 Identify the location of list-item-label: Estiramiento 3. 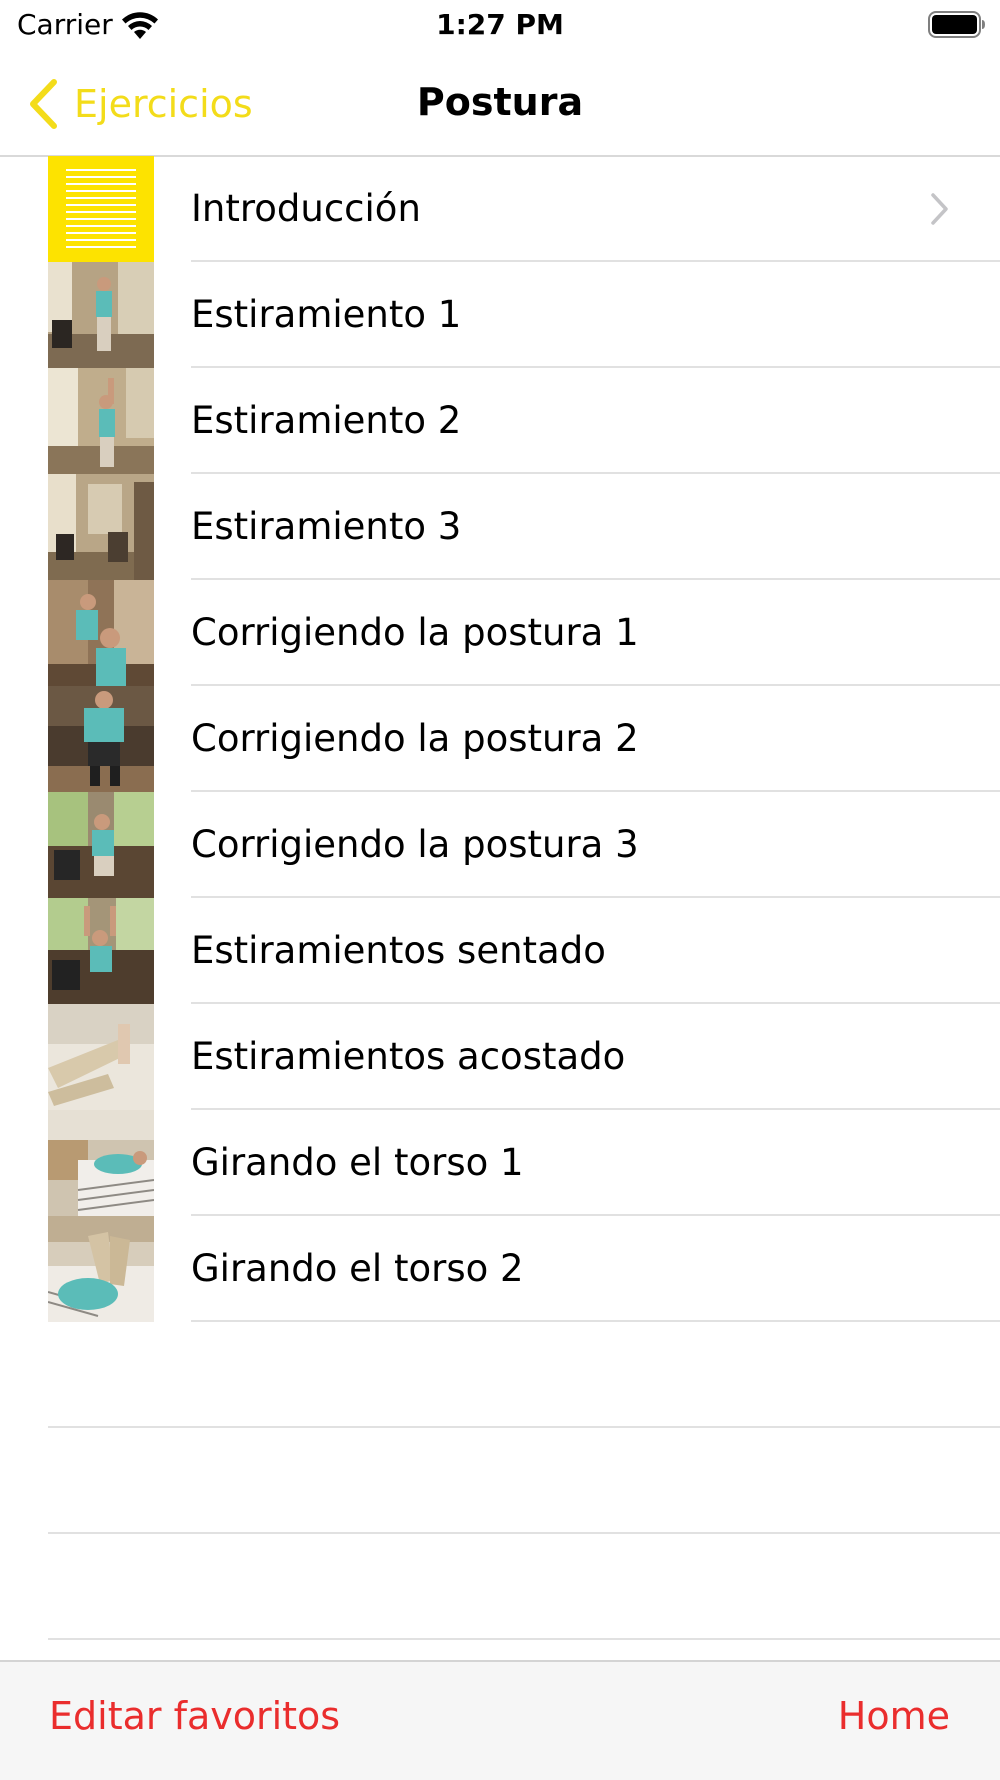
(326, 526).